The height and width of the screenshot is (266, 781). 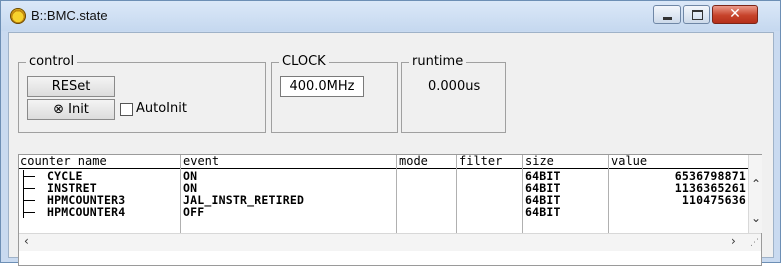 What do you see at coordinates (69, 15) in the screenshot?
I see `window-title: B::BMC.state` at bounding box center [69, 15].